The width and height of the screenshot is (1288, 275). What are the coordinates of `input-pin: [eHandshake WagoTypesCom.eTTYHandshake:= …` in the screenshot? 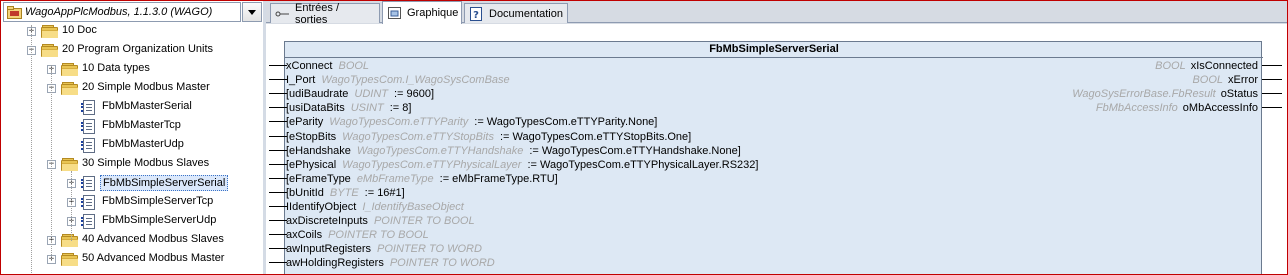 It's located at (513, 151).